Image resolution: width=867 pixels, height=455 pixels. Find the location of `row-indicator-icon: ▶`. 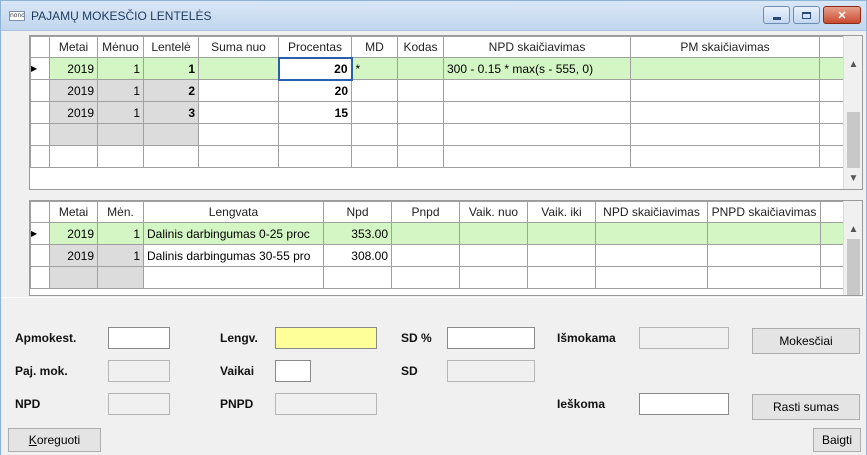

row-indicator-icon: ▶ is located at coordinates (40, 68).